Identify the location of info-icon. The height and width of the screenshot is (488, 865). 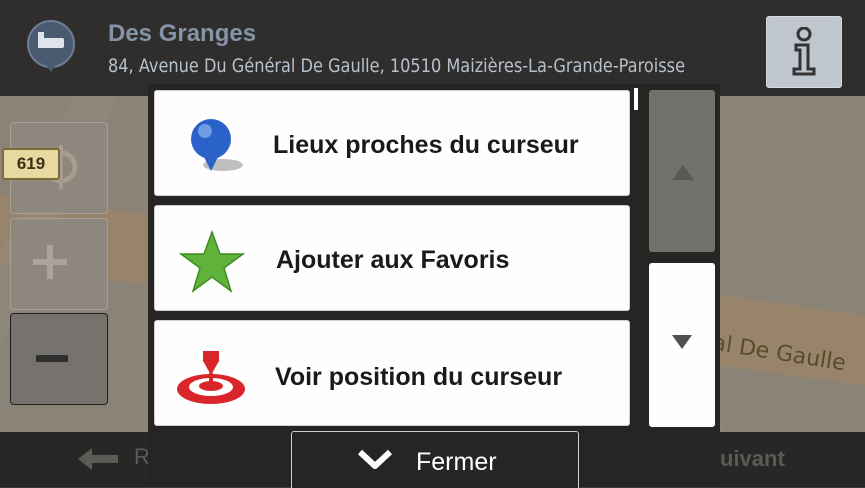
(804, 51).